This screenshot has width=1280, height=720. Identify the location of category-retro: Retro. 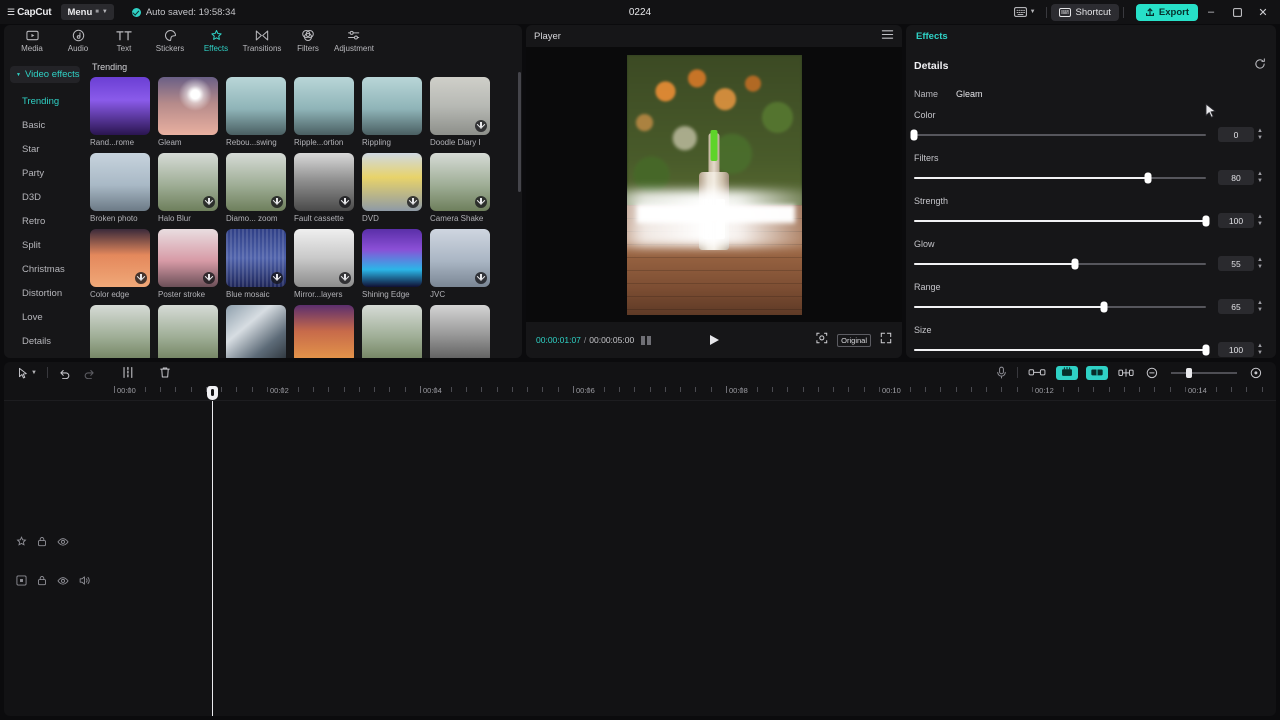
(45, 221).